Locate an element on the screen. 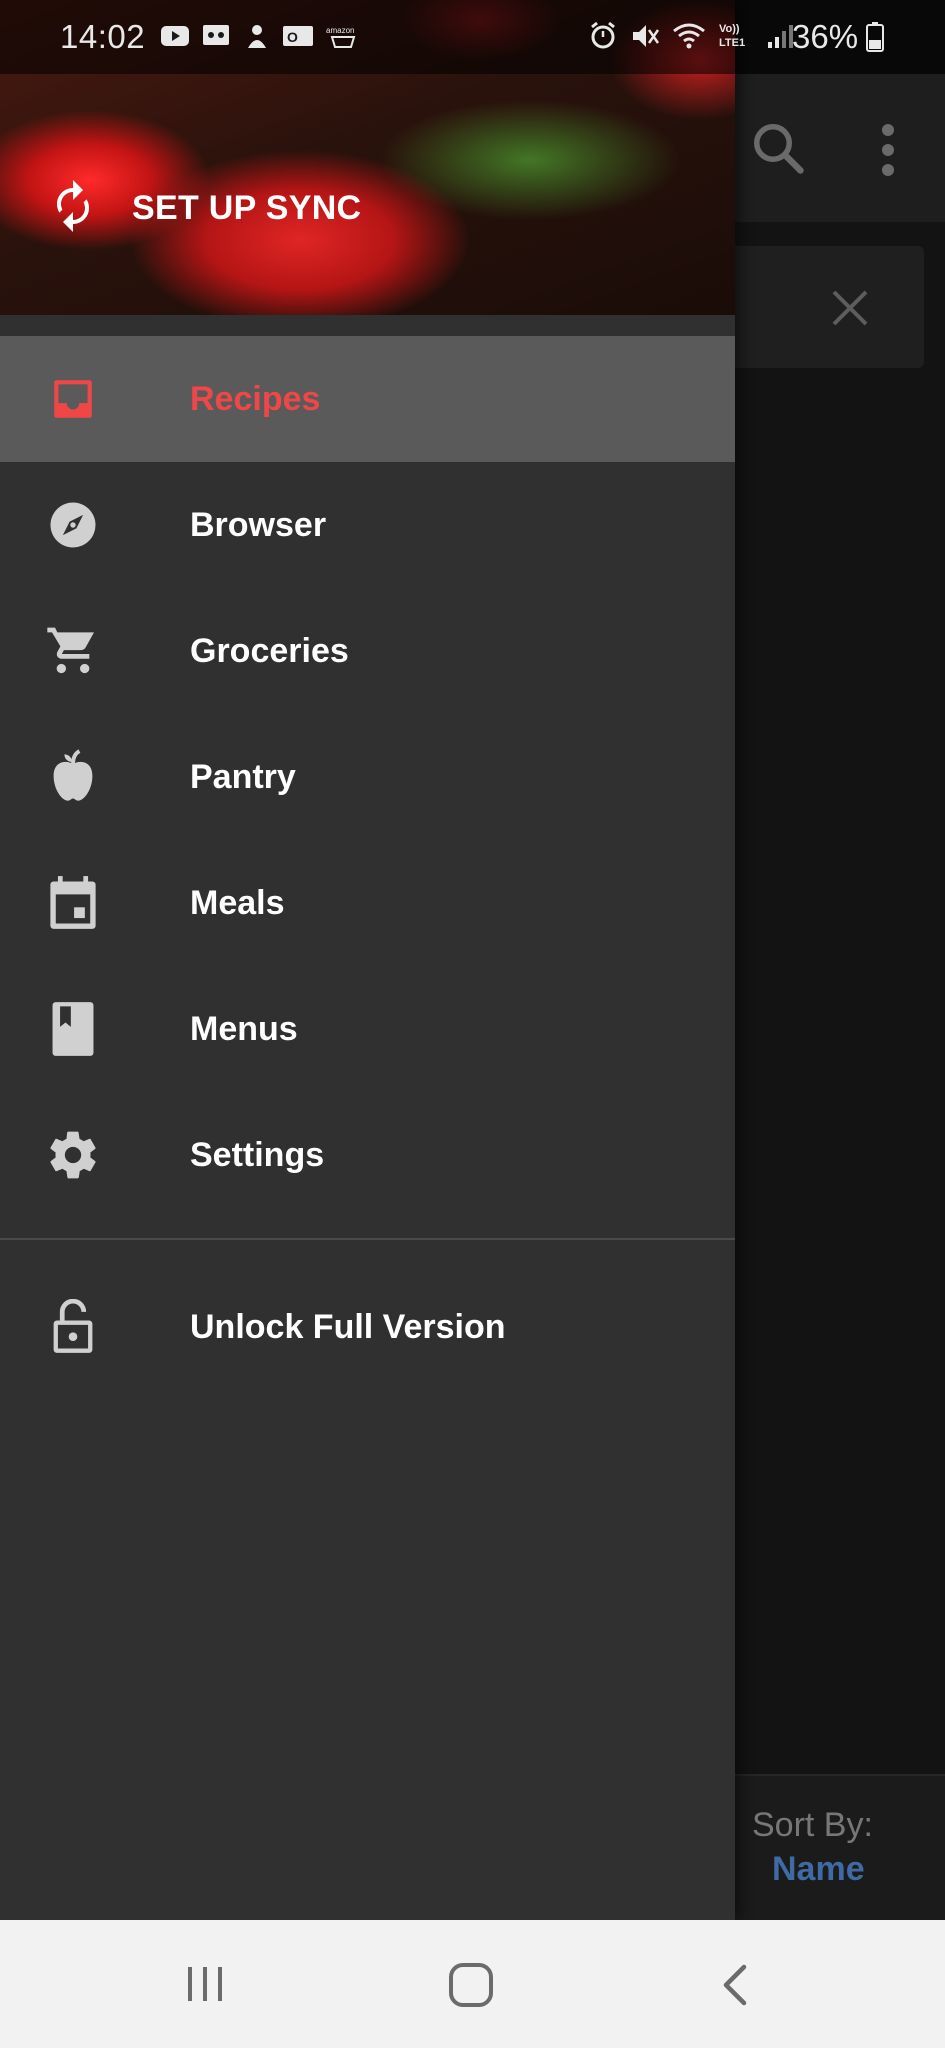 This screenshot has width=945, height=2048. drawer-item-unlock-full-version: Unlock Full Version is located at coordinates (367, 1327).